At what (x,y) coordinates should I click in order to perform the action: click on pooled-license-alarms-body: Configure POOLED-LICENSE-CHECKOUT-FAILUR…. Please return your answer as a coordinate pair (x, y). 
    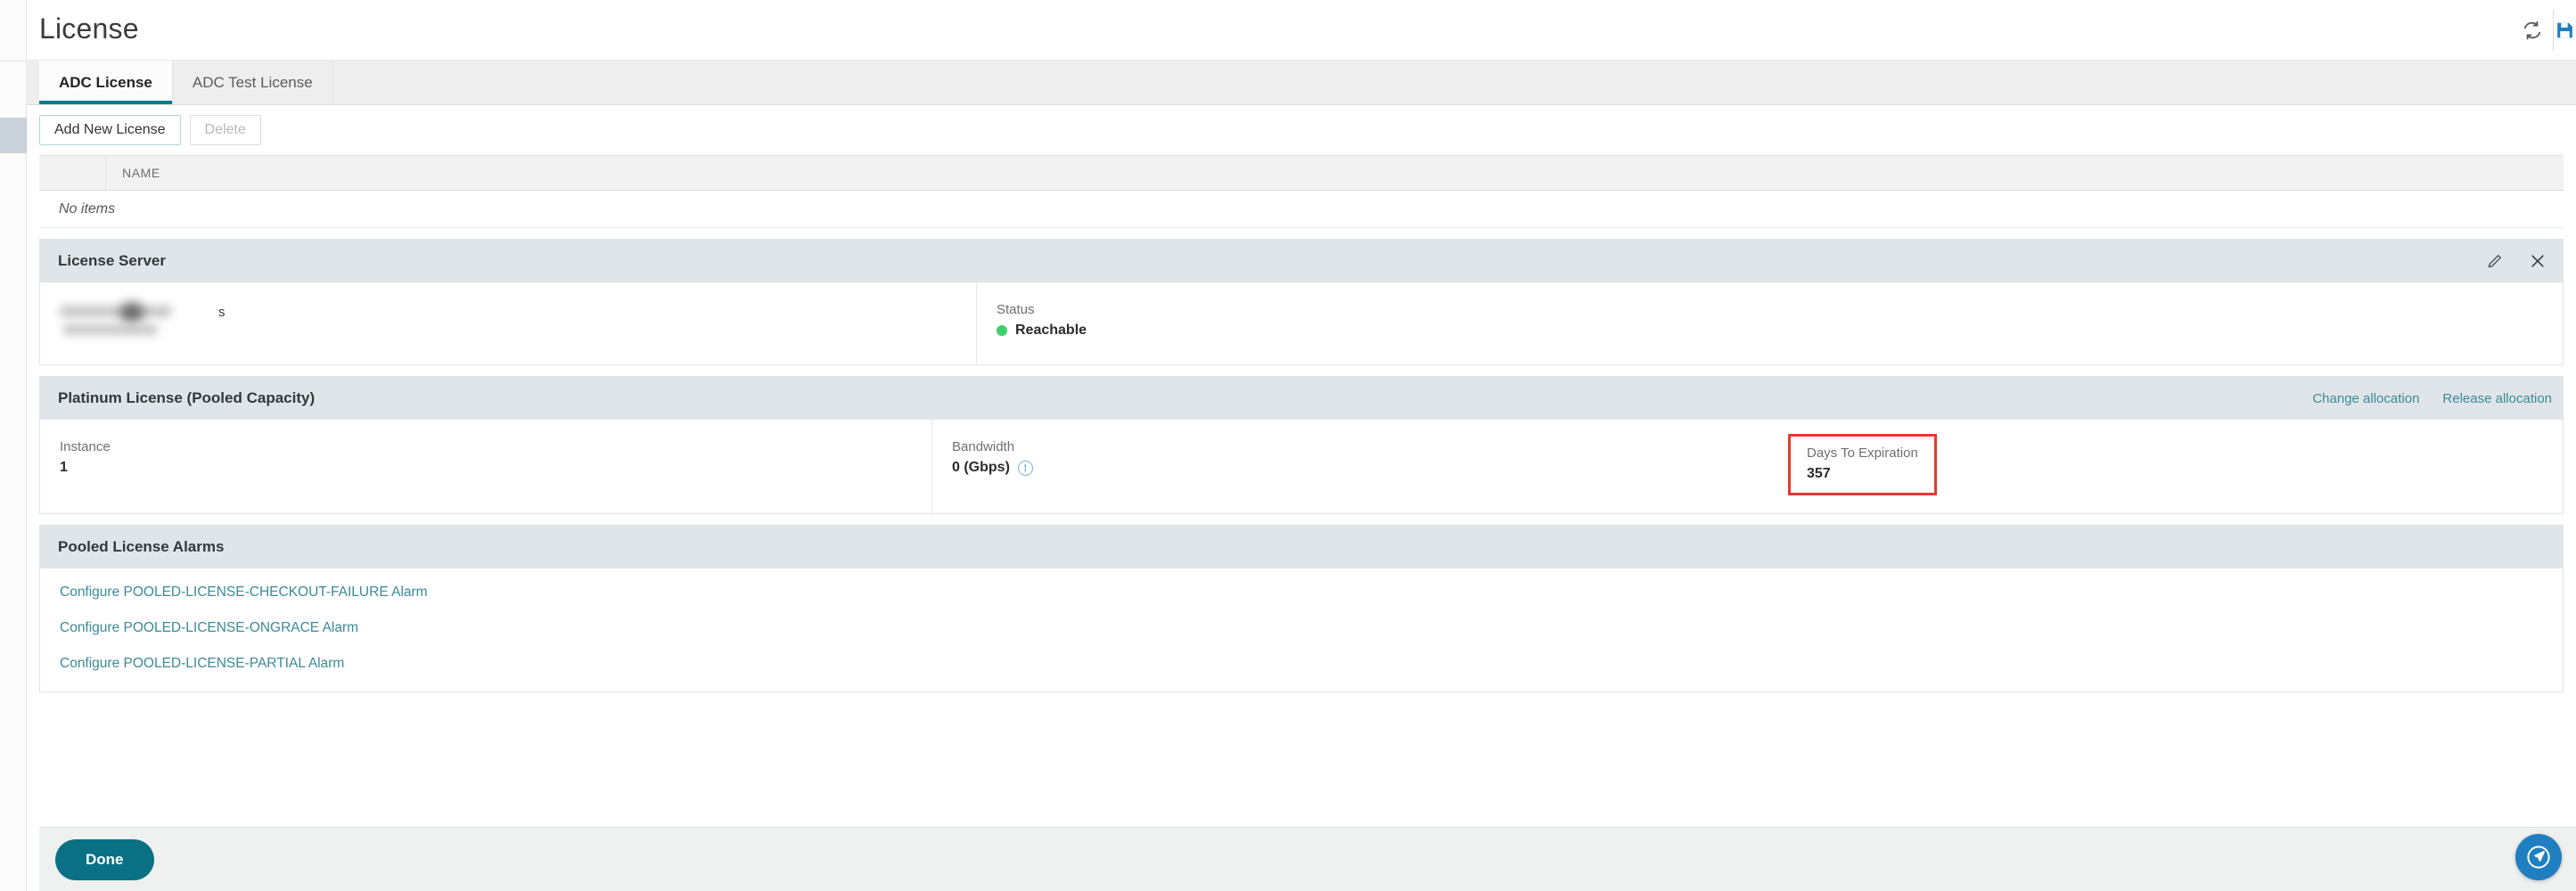
    Looking at the image, I should click on (1301, 629).